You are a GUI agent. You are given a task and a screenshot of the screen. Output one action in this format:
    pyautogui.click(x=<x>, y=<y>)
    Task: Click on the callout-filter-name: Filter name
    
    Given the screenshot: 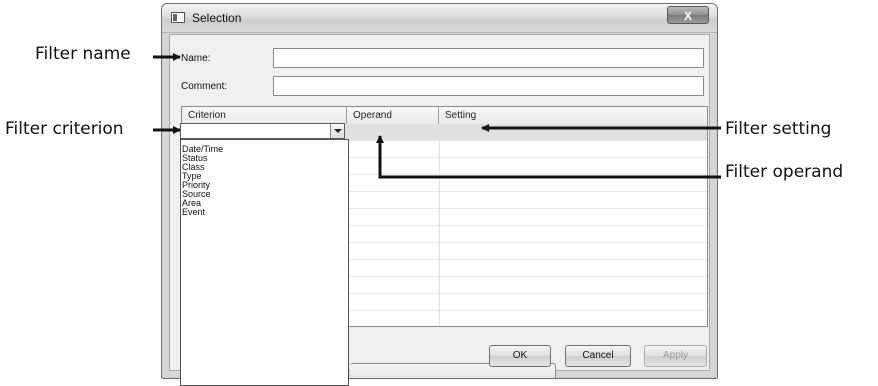 What is the action you would take?
    pyautogui.click(x=83, y=54)
    